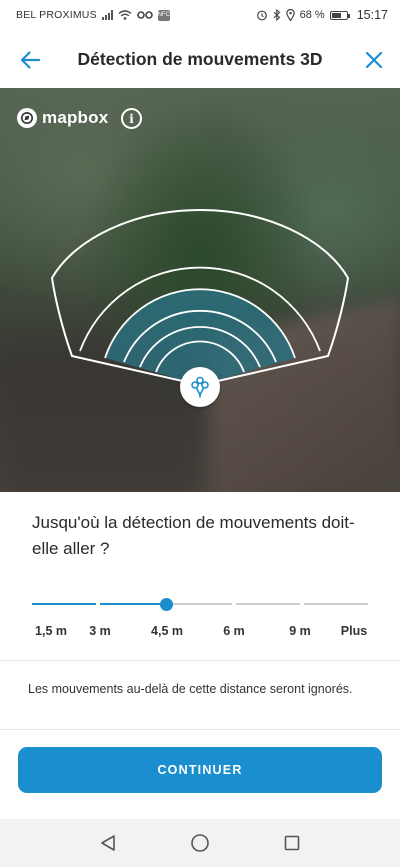  What do you see at coordinates (290, 15) in the screenshot?
I see `location-icon` at bounding box center [290, 15].